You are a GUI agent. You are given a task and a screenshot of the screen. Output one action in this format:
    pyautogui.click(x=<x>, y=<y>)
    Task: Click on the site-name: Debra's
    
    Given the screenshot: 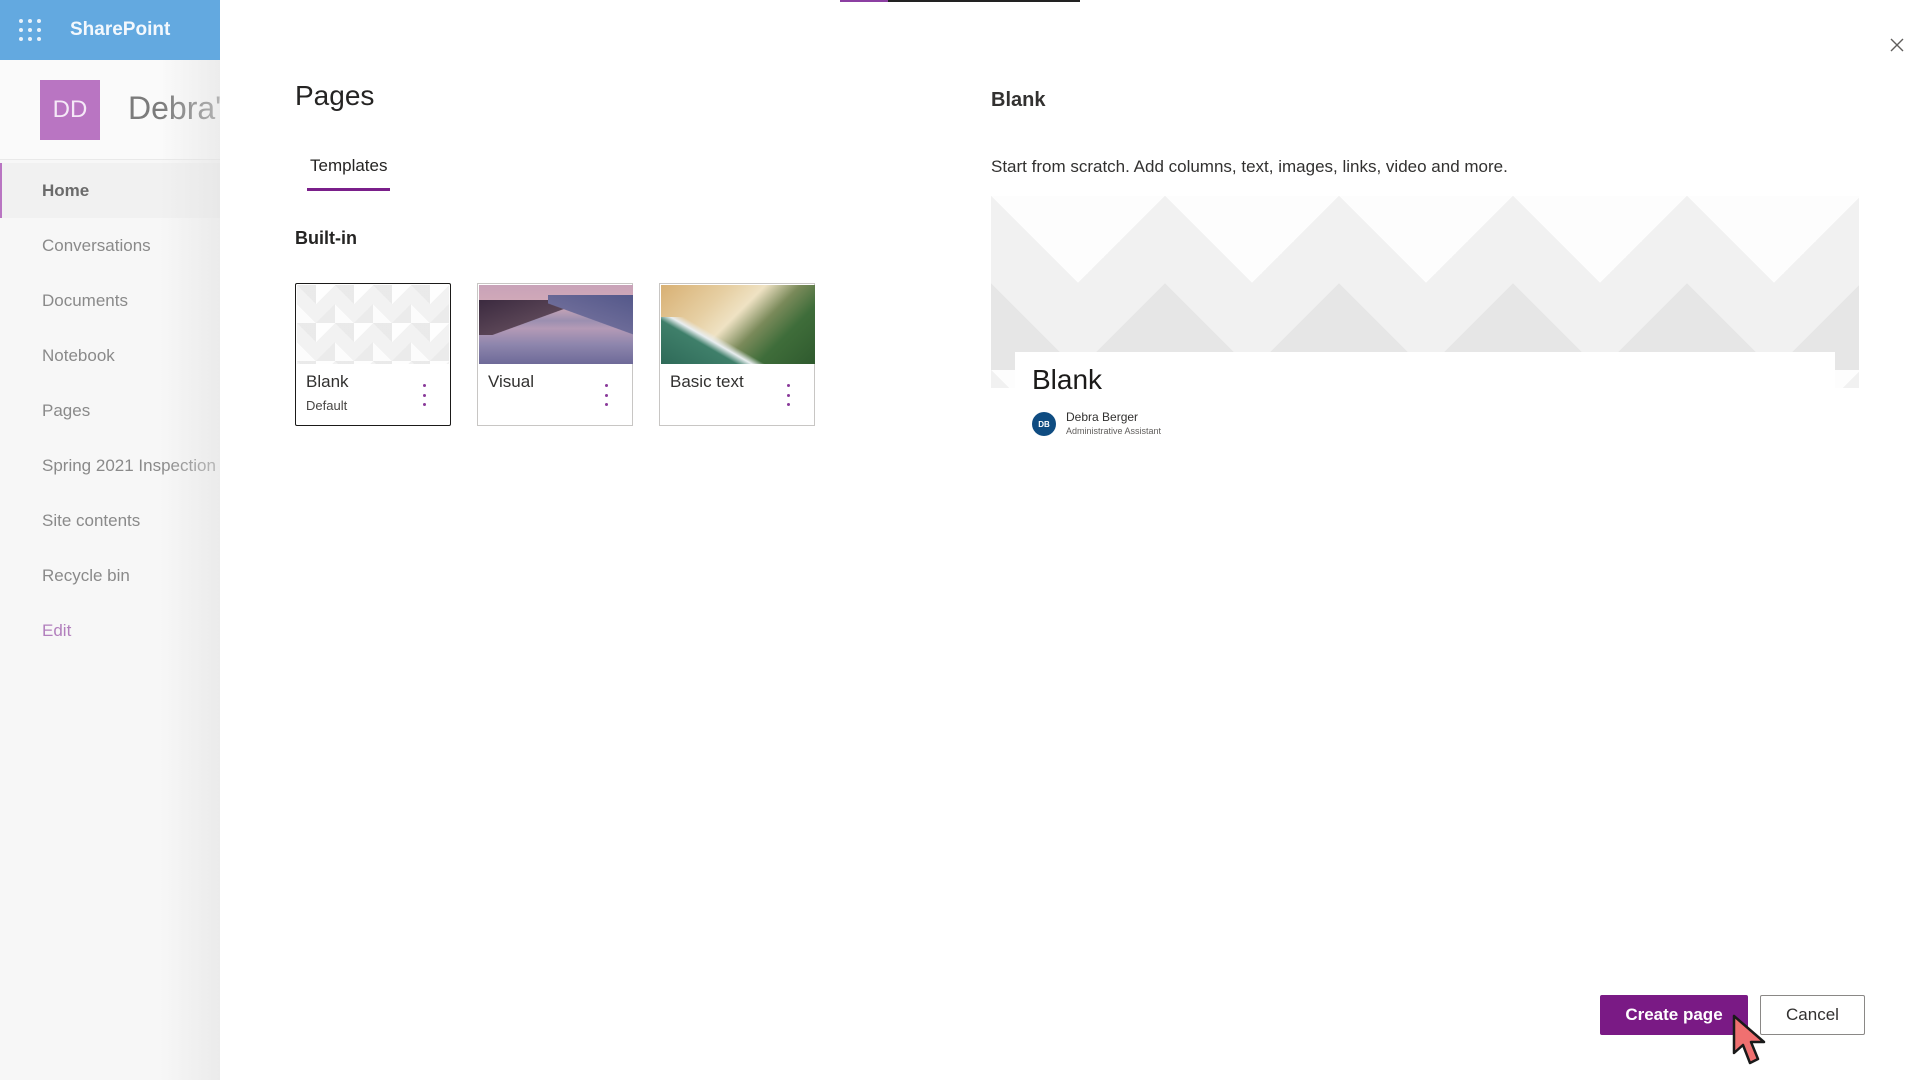 What is the action you would take?
    pyautogui.click(x=174, y=108)
    